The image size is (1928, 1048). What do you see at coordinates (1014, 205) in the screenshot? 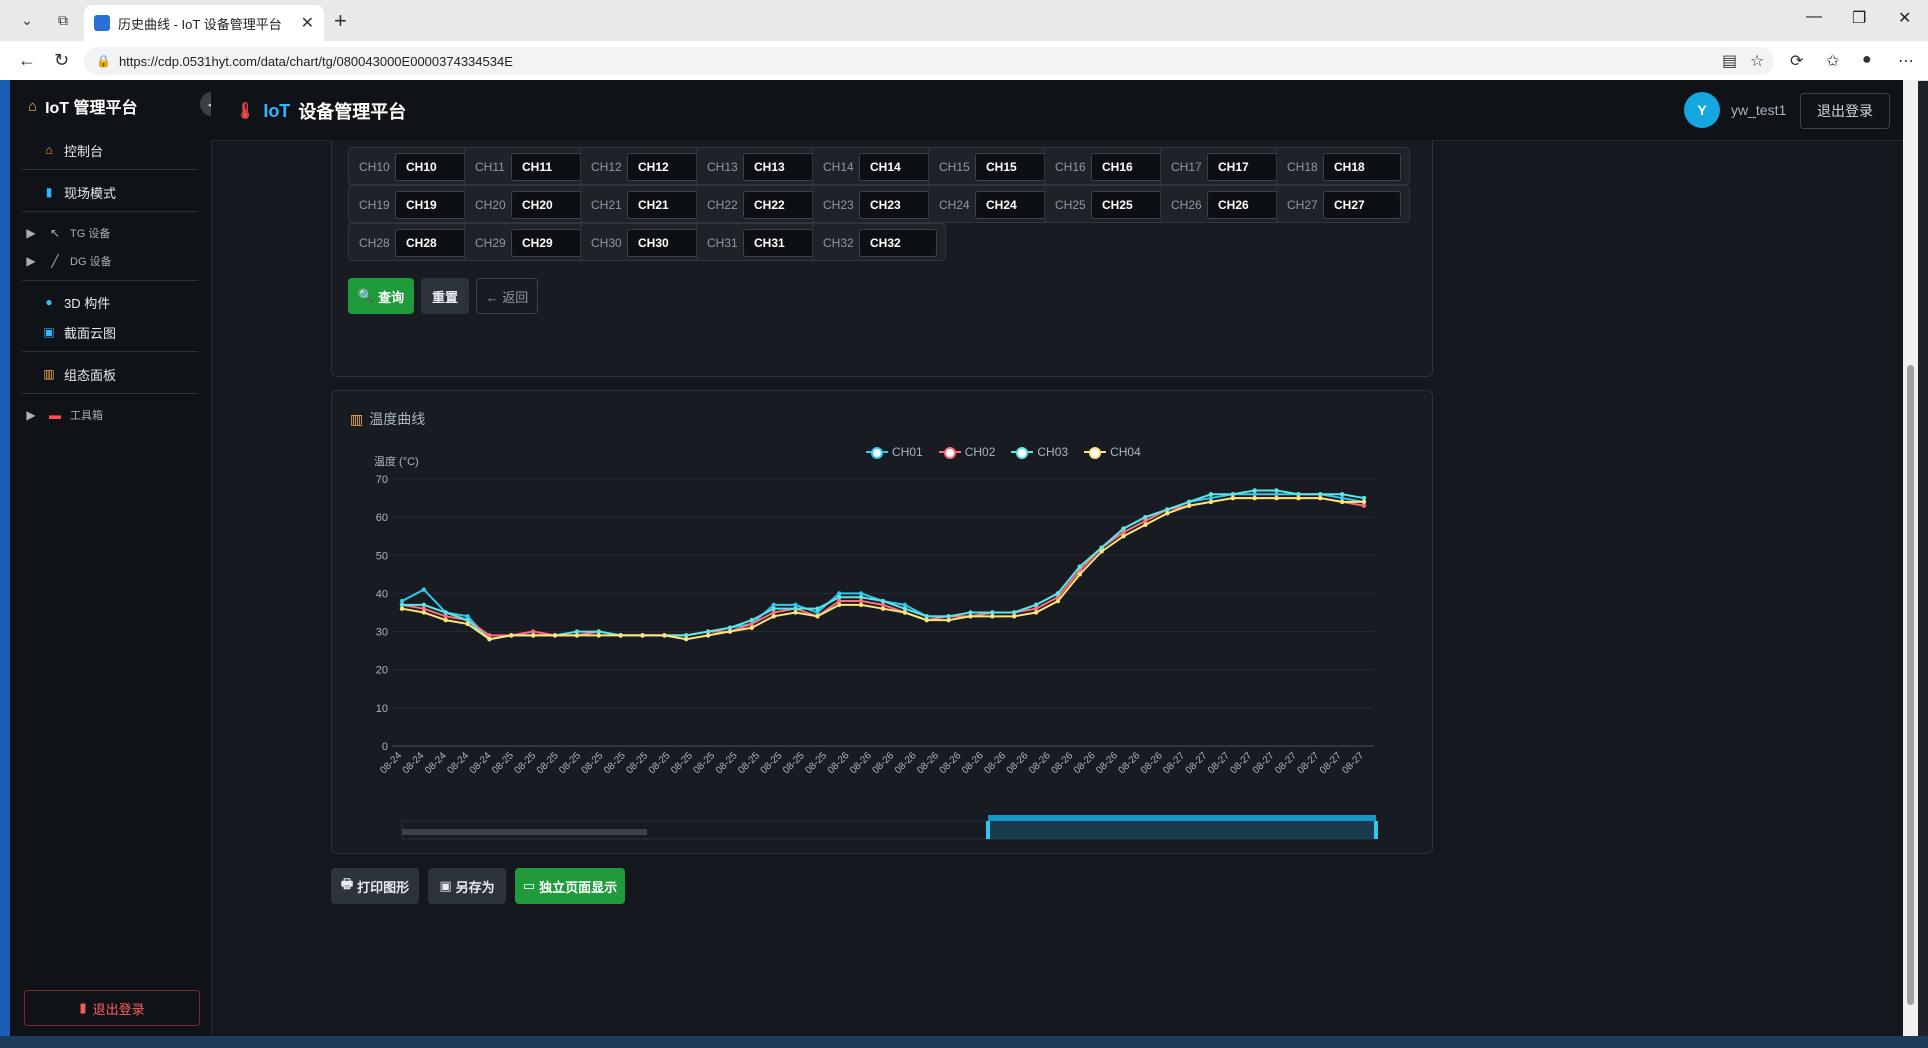
I see `channel-name-input: CH24` at bounding box center [1014, 205].